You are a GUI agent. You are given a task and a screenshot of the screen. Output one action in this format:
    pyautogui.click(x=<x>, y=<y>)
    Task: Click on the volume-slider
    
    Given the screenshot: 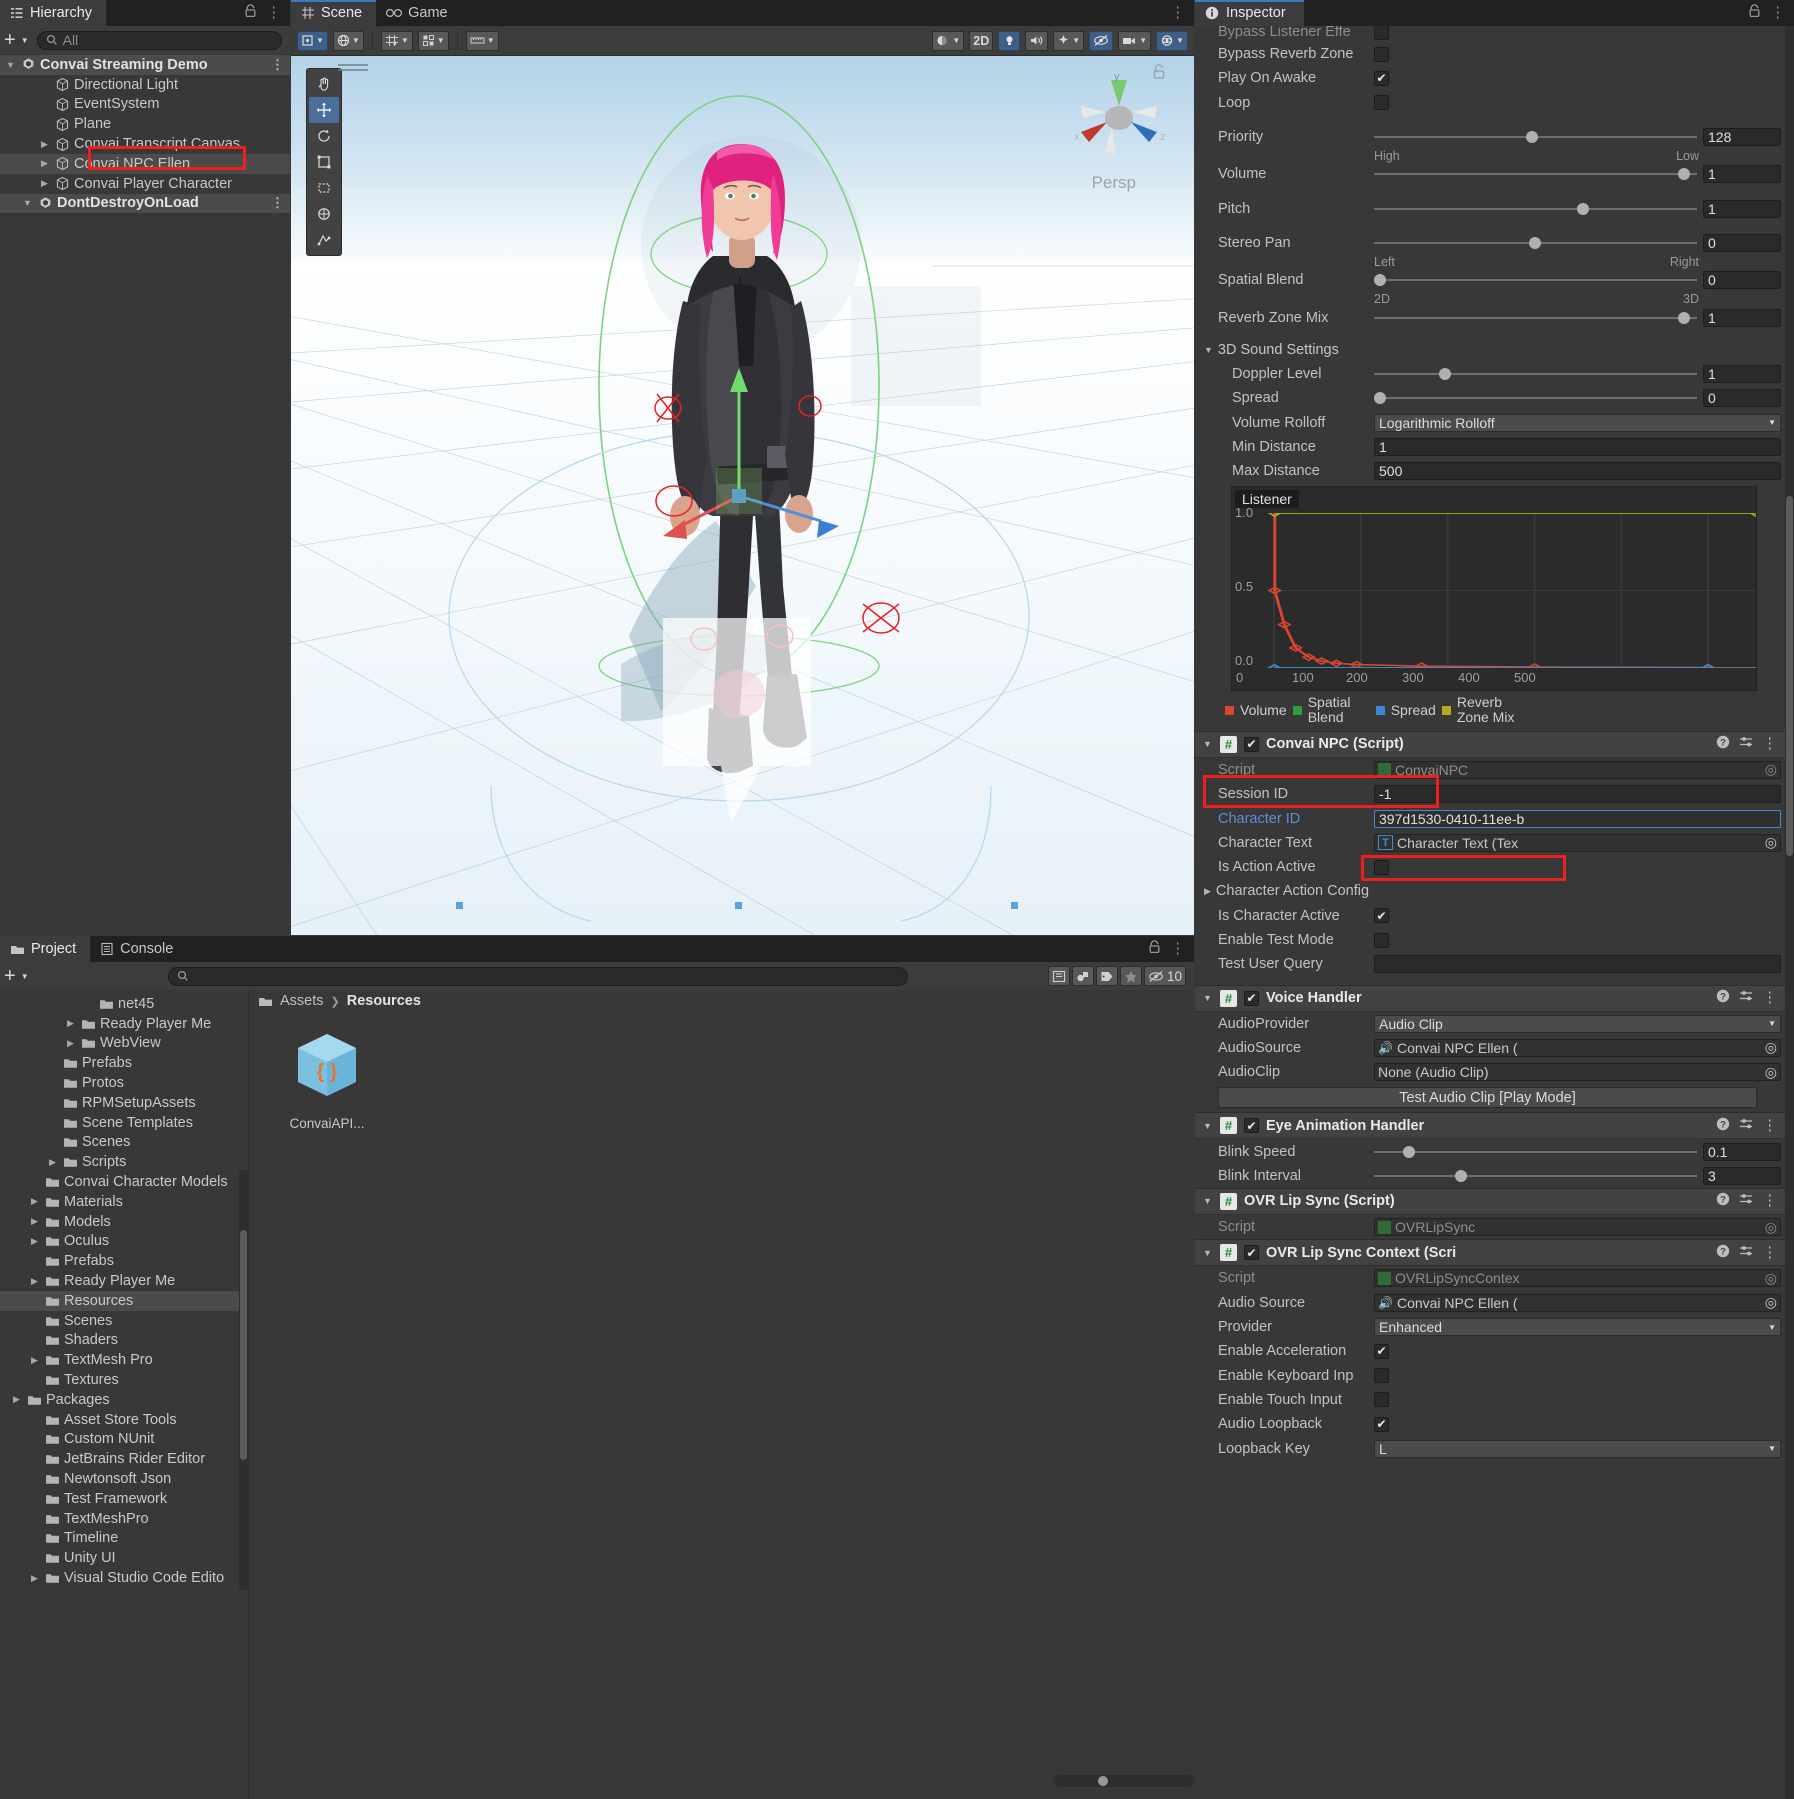 What is the action you would take?
    pyautogui.click(x=1535, y=174)
    